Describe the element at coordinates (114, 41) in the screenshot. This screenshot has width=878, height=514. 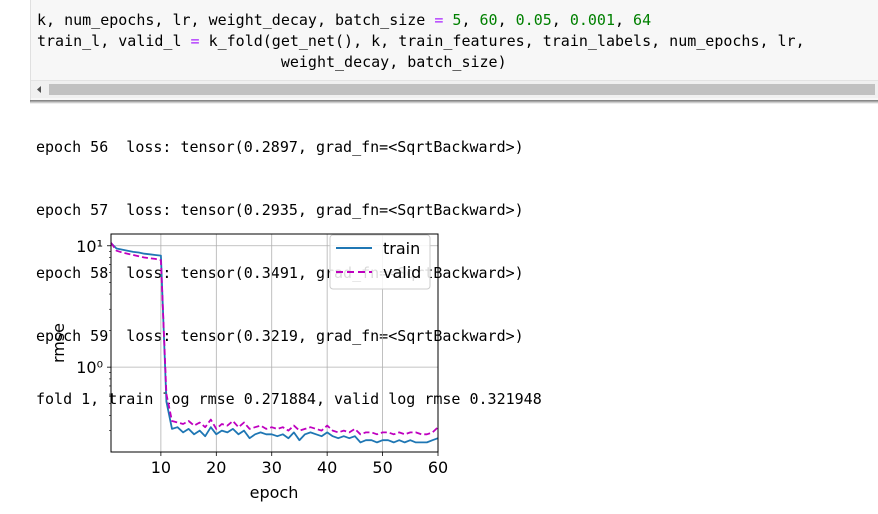
I see `code-text: train_l, valid_l` at that location.